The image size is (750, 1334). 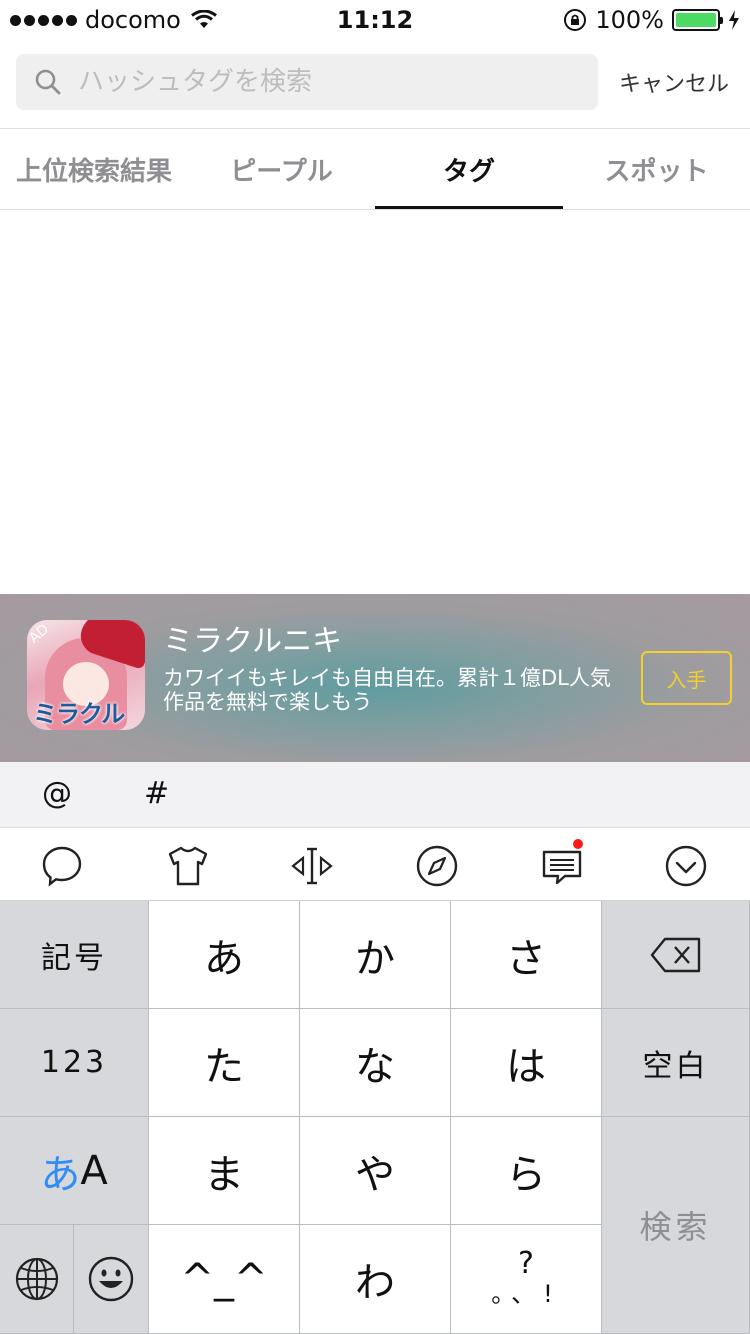 What do you see at coordinates (74, 1063) in the screenshot?
I see `number-key: 123` at bounding box center [74, 1063].